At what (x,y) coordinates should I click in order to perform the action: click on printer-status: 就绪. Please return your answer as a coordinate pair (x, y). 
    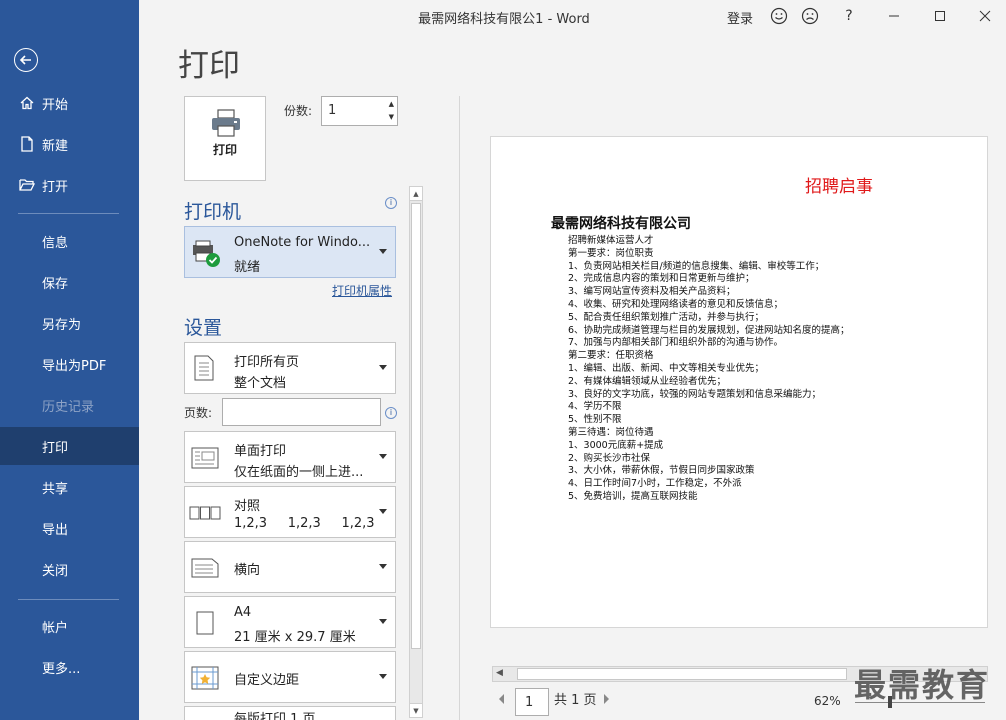
    Looking at the image, I should click on (247, 267).